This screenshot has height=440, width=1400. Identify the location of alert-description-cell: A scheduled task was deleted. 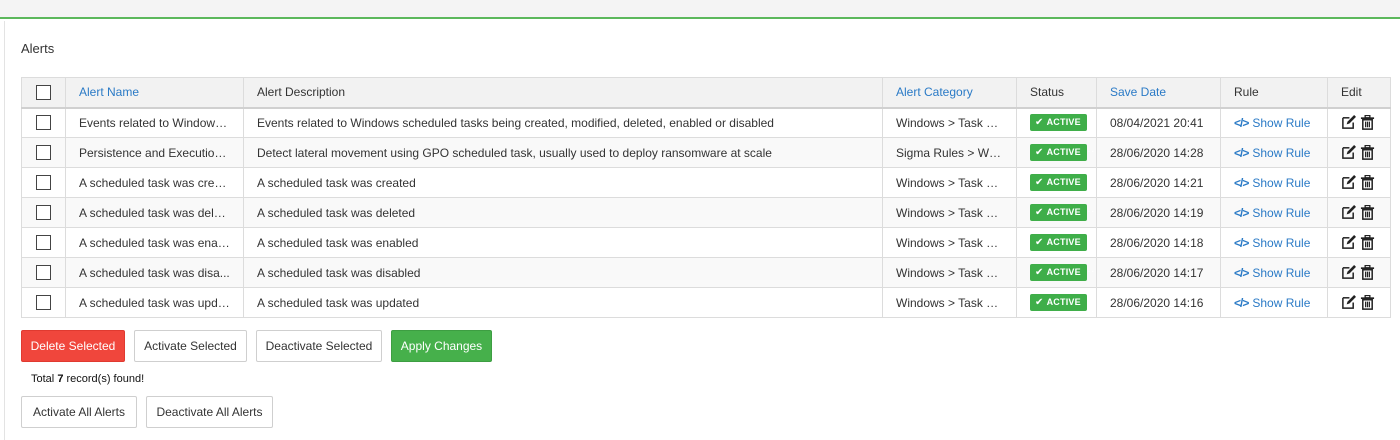
(563, 212).